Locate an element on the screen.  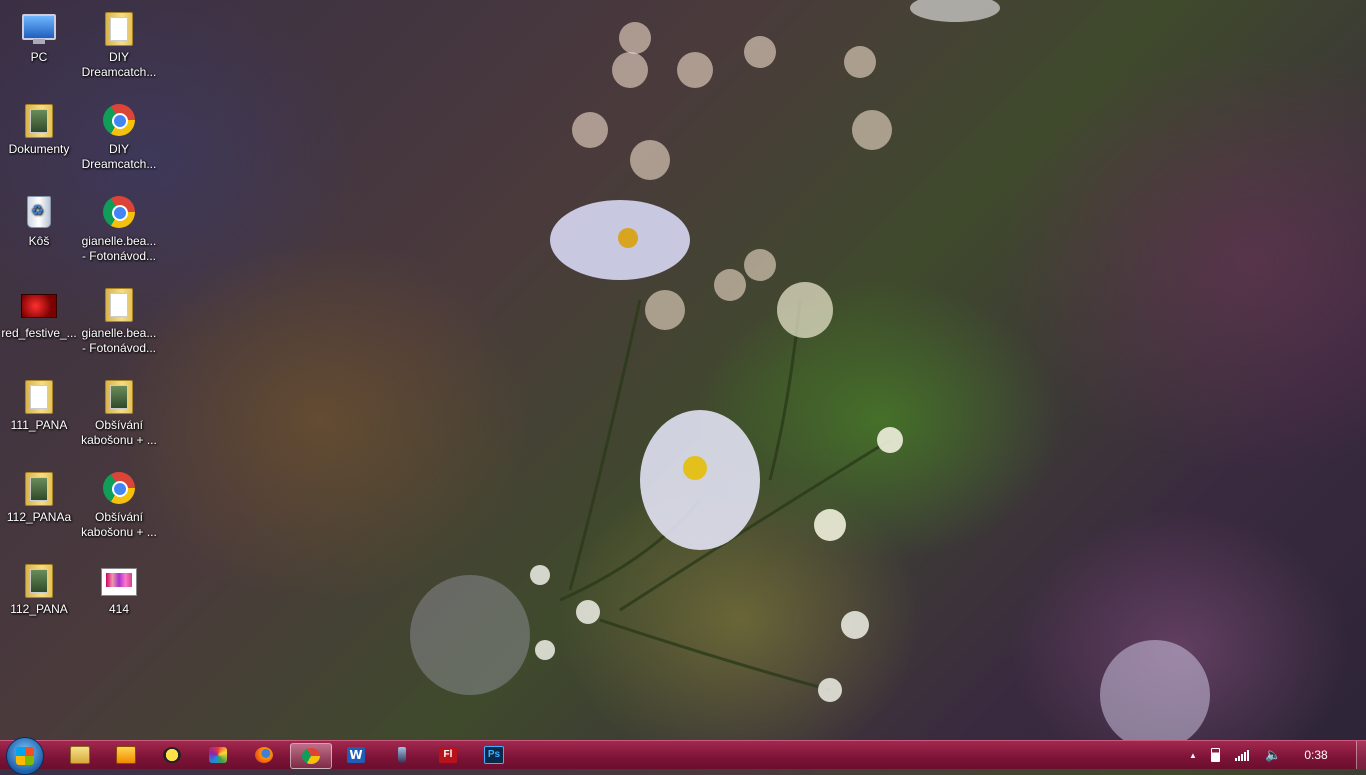
colorful-app-icon is located at coordinates (218, 755).